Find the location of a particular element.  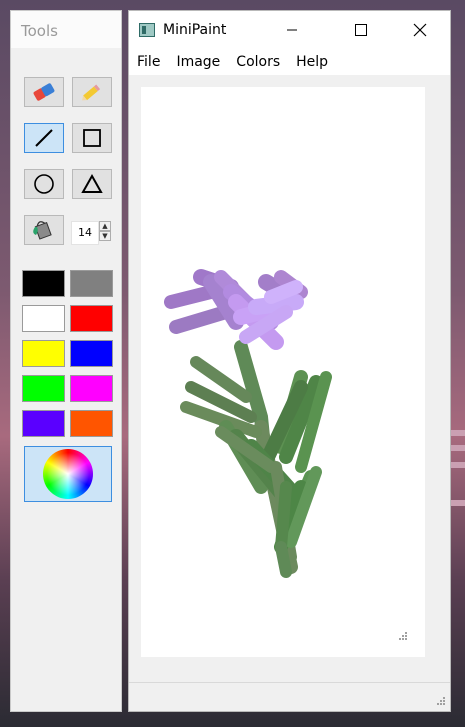

chevron-down-icon: ▼ is located at coordinates (105, 236).